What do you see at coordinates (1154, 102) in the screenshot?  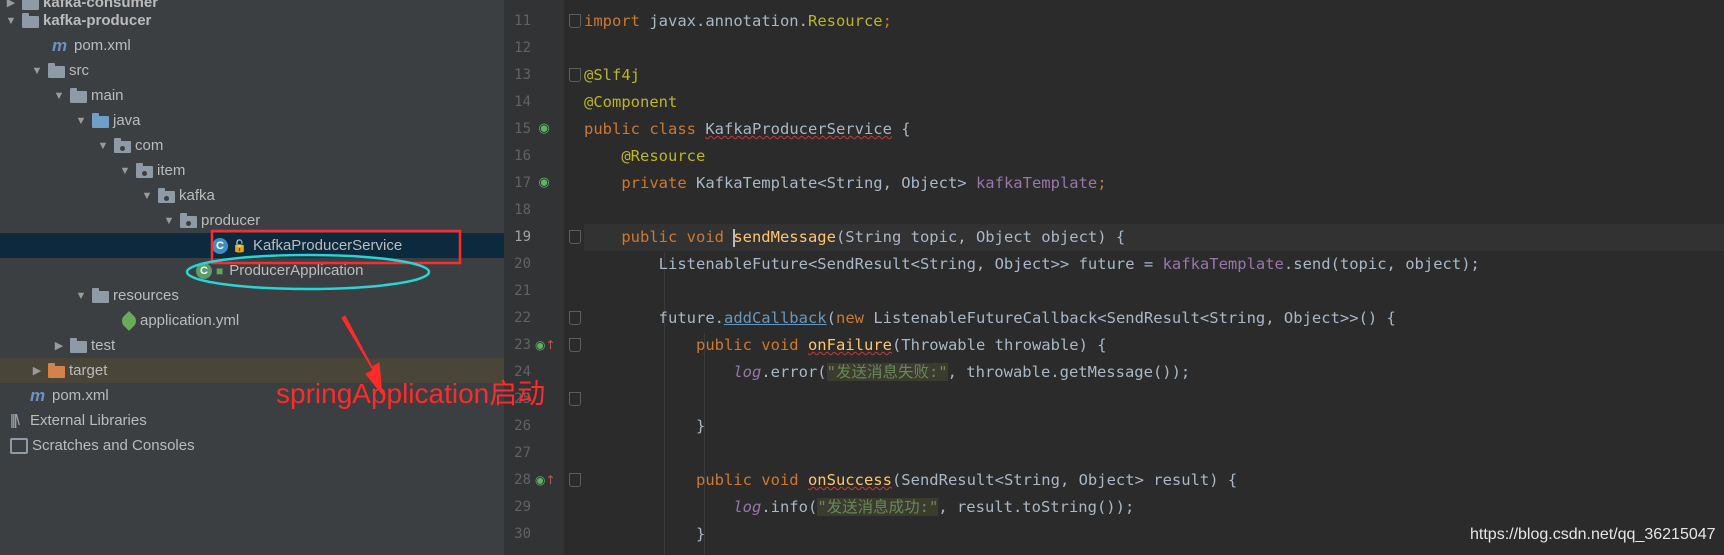 I see `code-line-14: @Component` at bounding box center [1154, 102].